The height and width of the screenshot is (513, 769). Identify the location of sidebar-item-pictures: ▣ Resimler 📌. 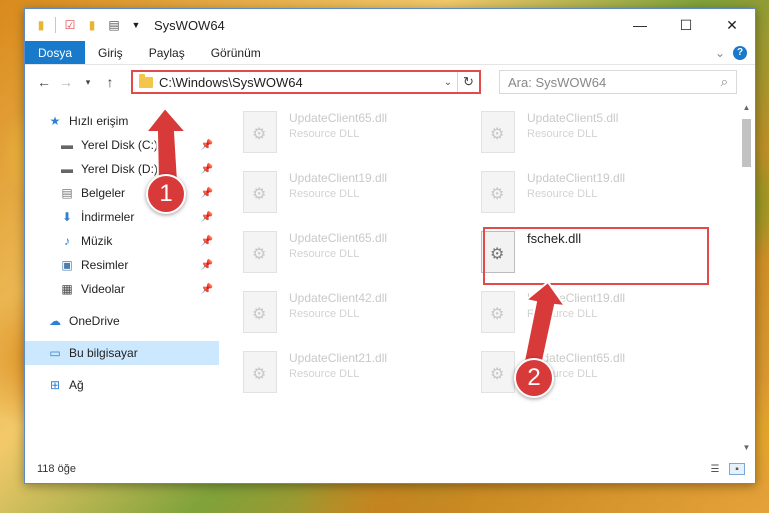
(122, 265).